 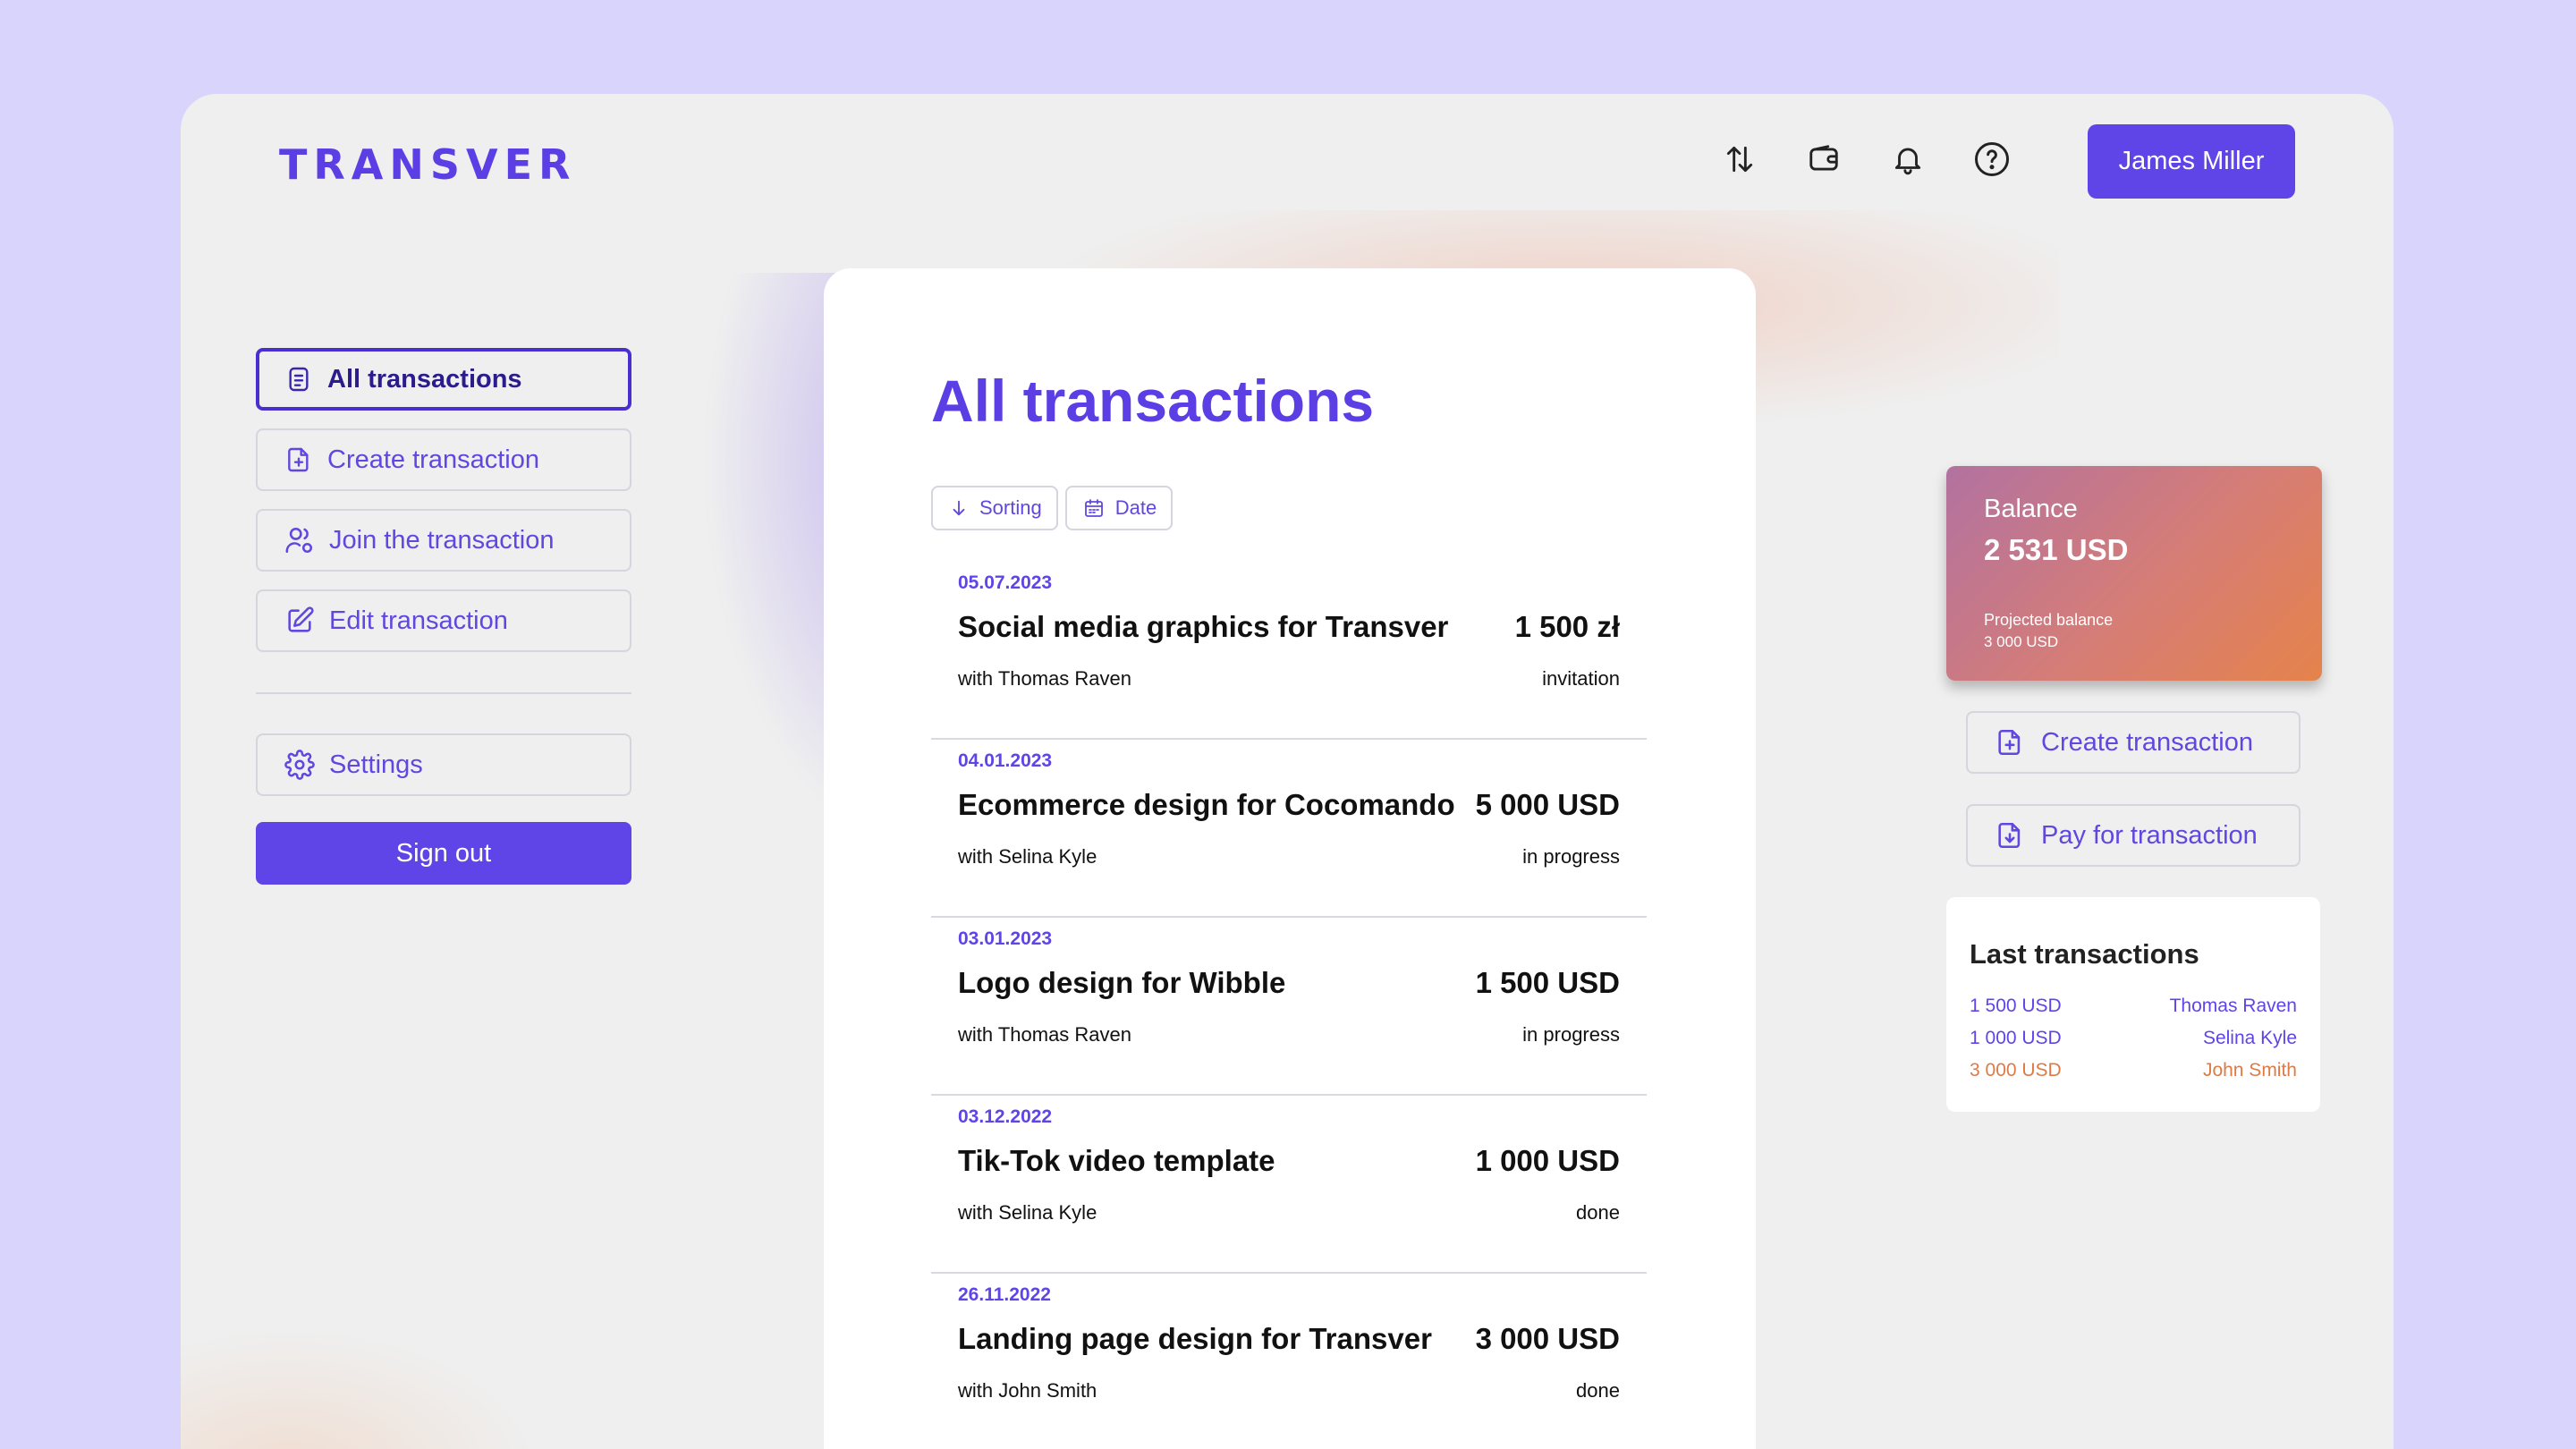 I want to click on sidebar-item-edit-transaction: Edit transaction, so click(x=443, y=620).